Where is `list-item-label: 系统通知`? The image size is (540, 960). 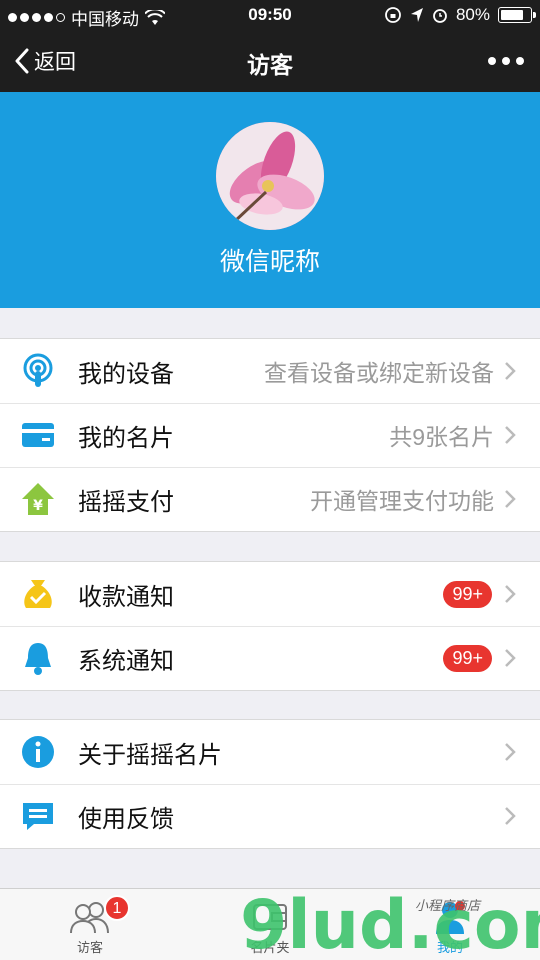
list-item-label: 系统通知 is located at coordinates (126, 661).